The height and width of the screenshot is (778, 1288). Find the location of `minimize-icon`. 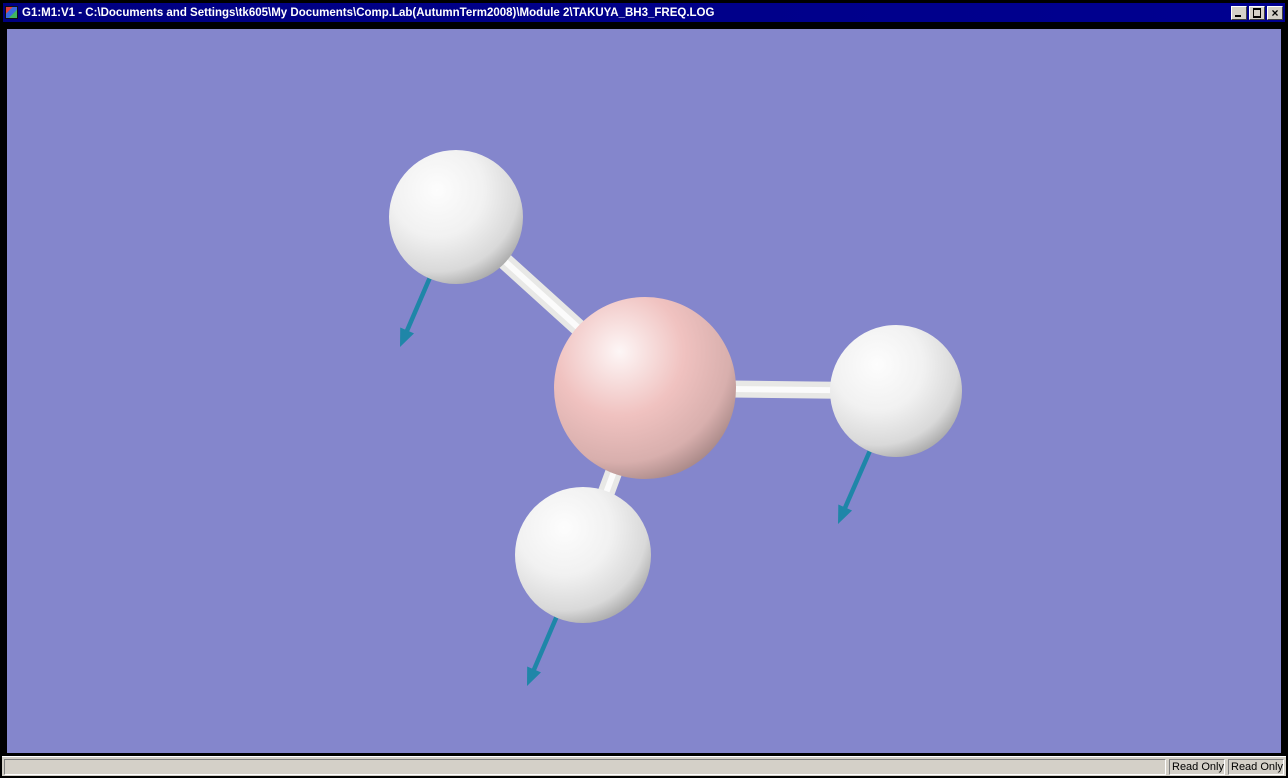

minimize-icon is located at coordinates (1238, 15).